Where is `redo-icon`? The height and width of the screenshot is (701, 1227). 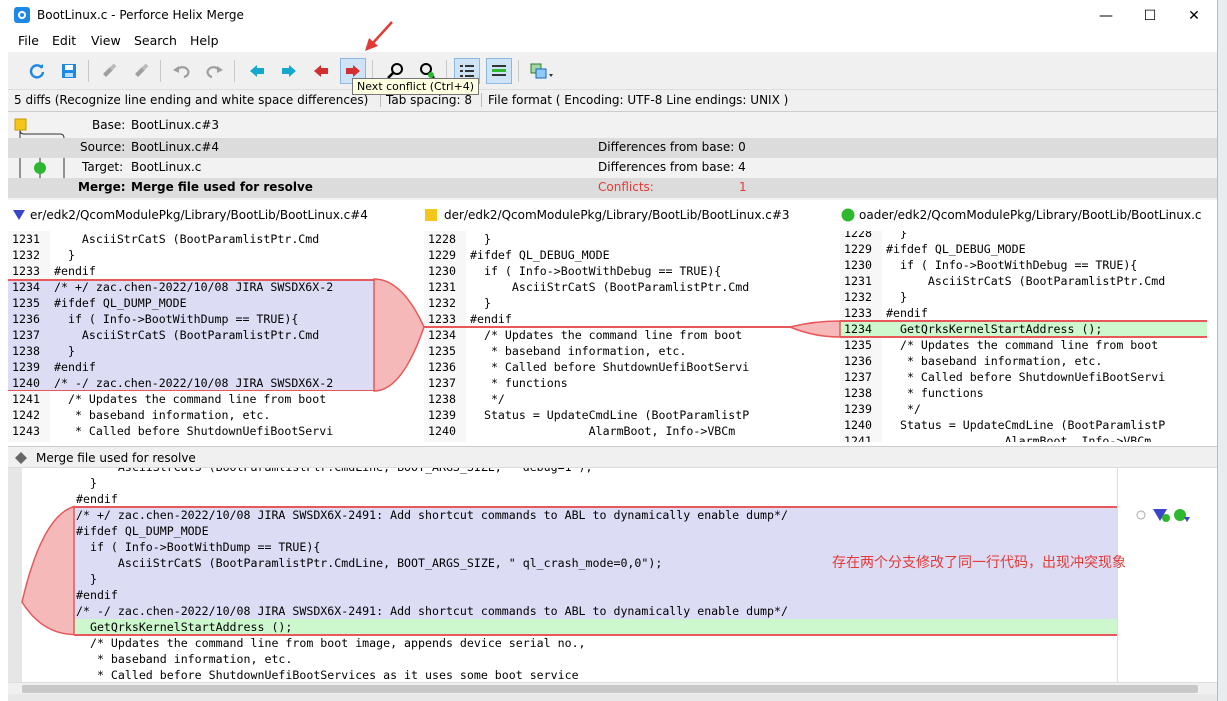 redo-icon is located at coordinates (214, 72).